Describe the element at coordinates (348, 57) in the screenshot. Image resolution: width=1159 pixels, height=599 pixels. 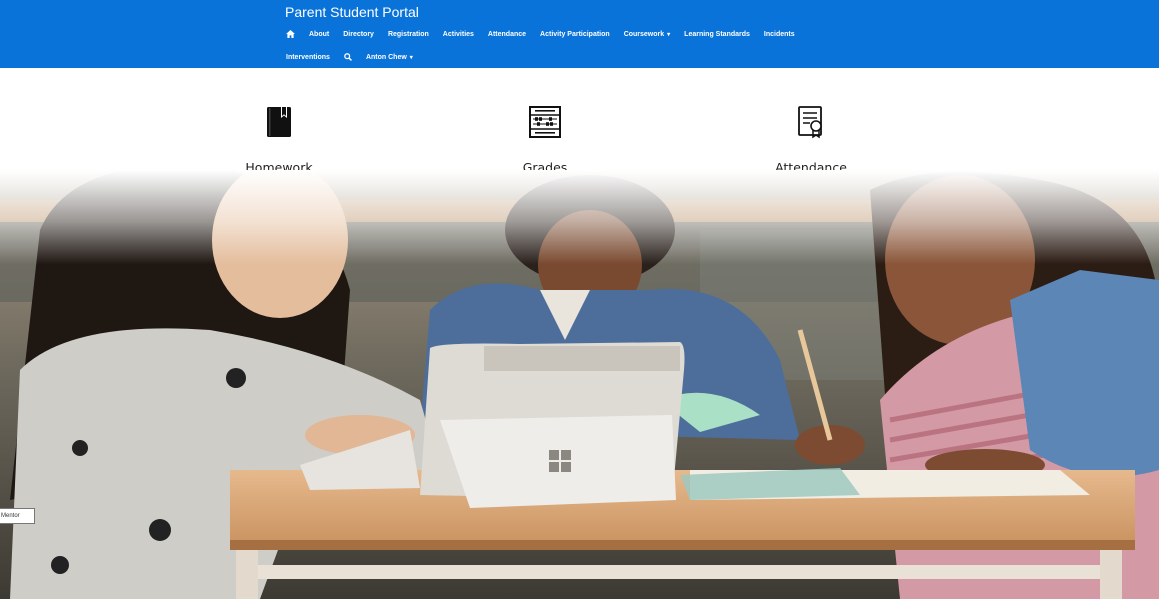
I see `search-icon` at that location.